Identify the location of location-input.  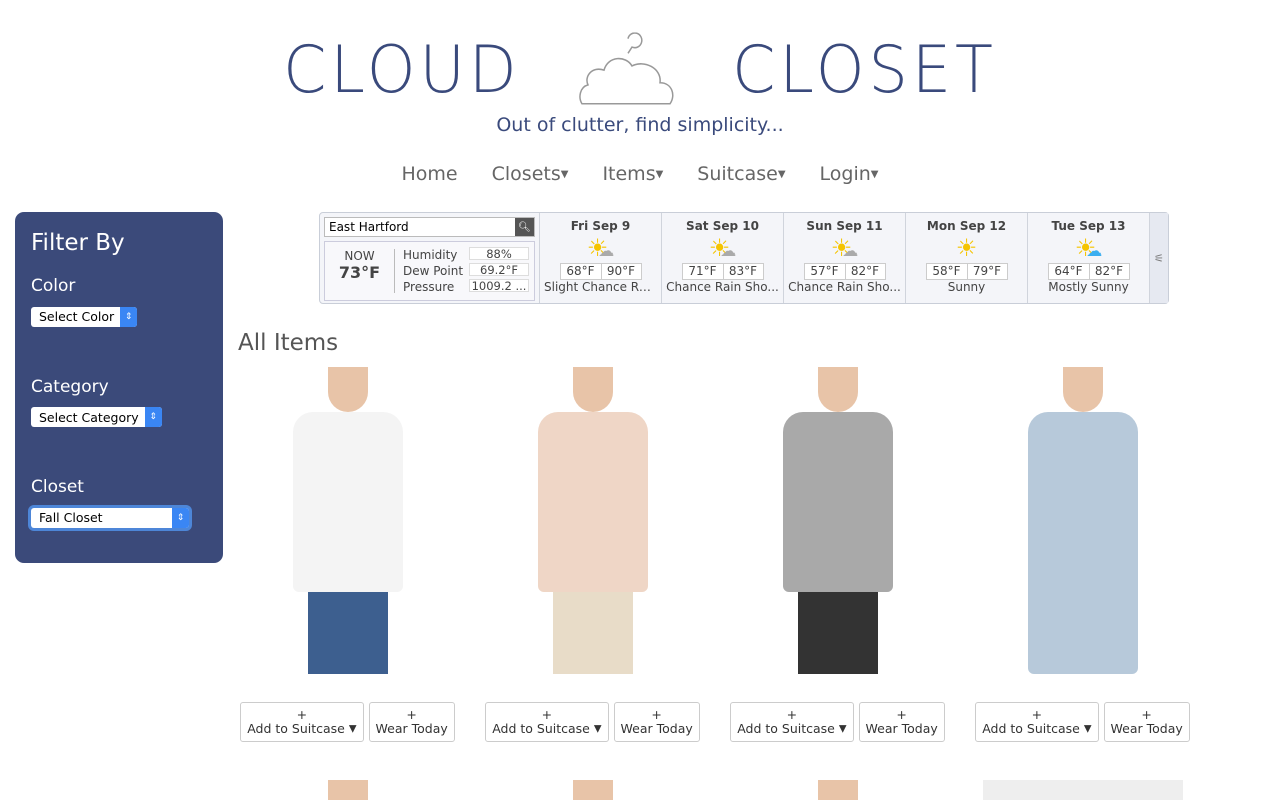
(420, 227).